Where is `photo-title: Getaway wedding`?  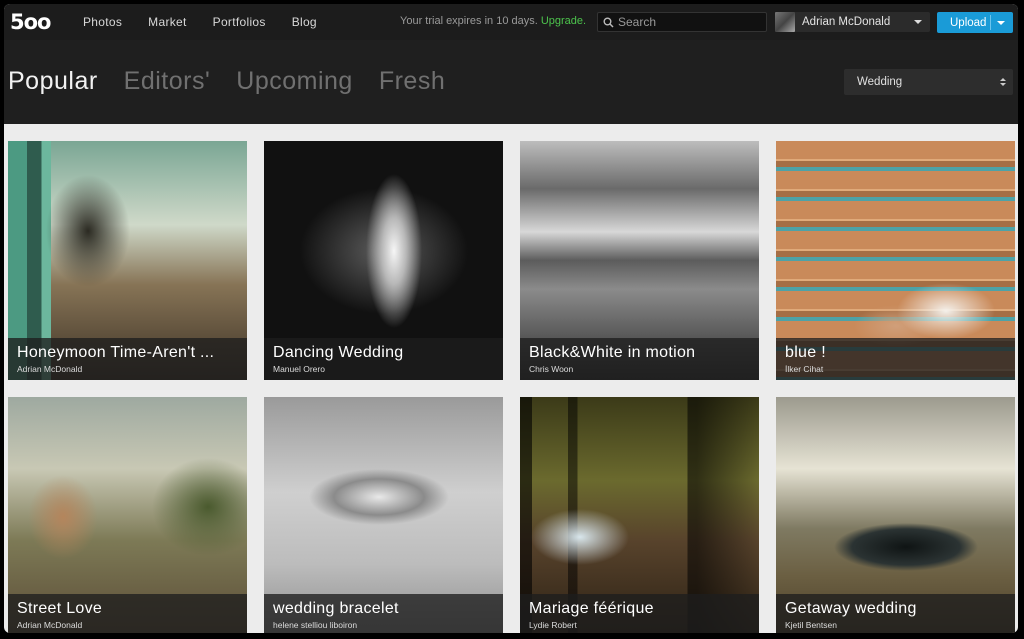
photo-title: Getaway wedding is located at coordinates (896, 609).